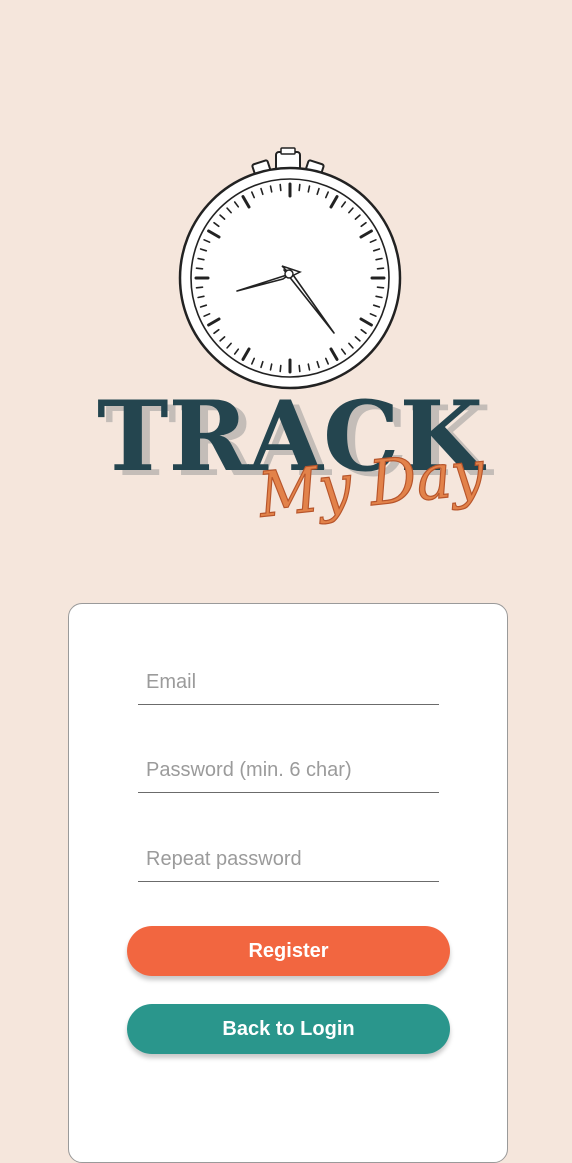  Describe the element at coordinates (288, 951) in the screenshot. I see `register-button: Register` at that location.